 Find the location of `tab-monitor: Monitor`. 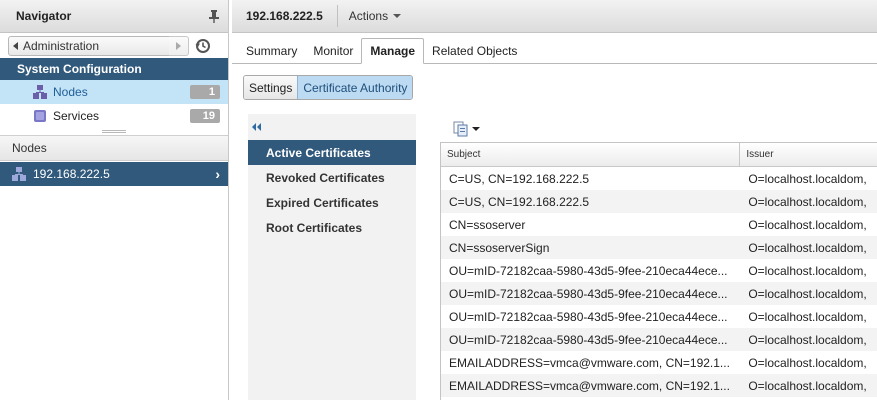

tab-monitor: Monitor is located at coordinates (333, 51).